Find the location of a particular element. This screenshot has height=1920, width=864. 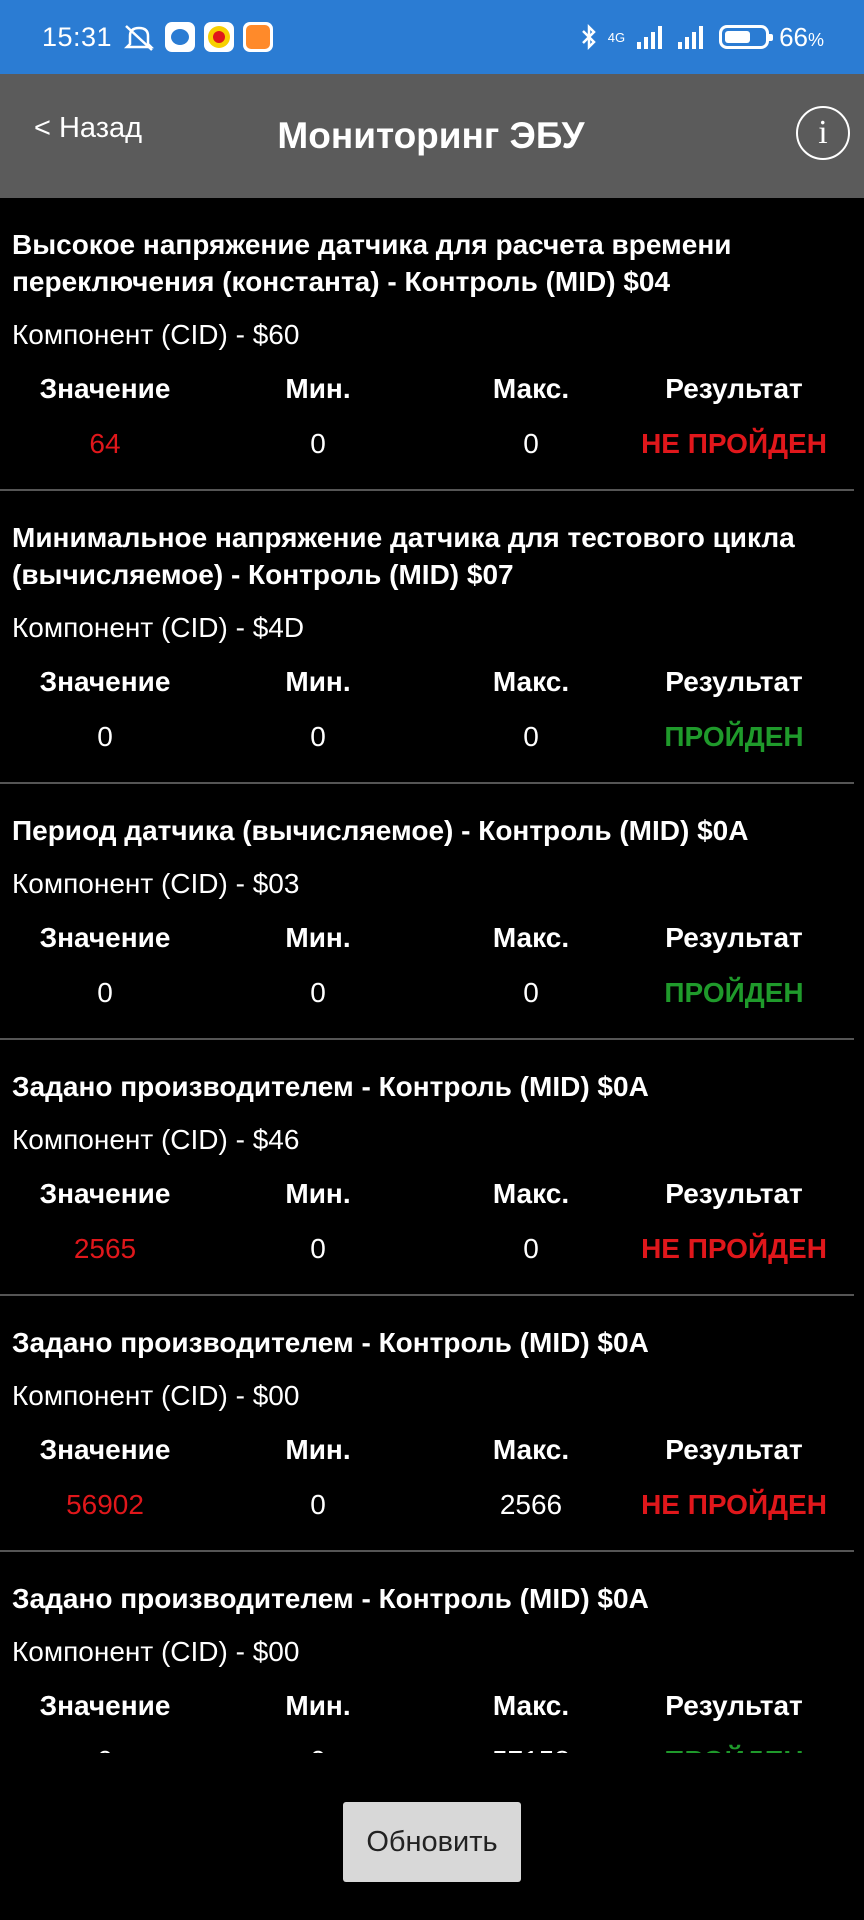

value-cell: 56902 is located at coordinates (105, 1504).